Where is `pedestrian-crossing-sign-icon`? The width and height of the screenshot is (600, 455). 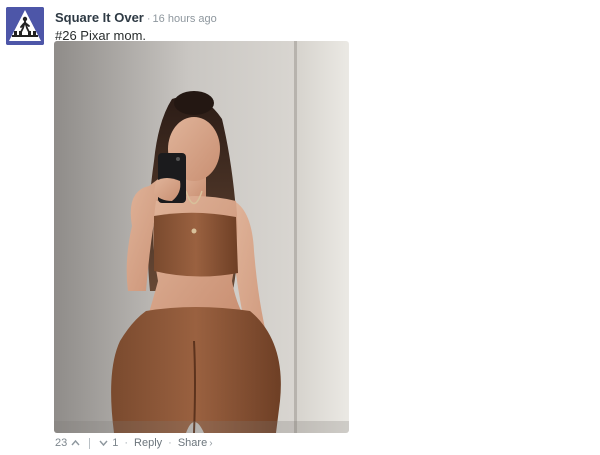 pedestrian-crossing-sign-icon is located at coordinates (25, 26).